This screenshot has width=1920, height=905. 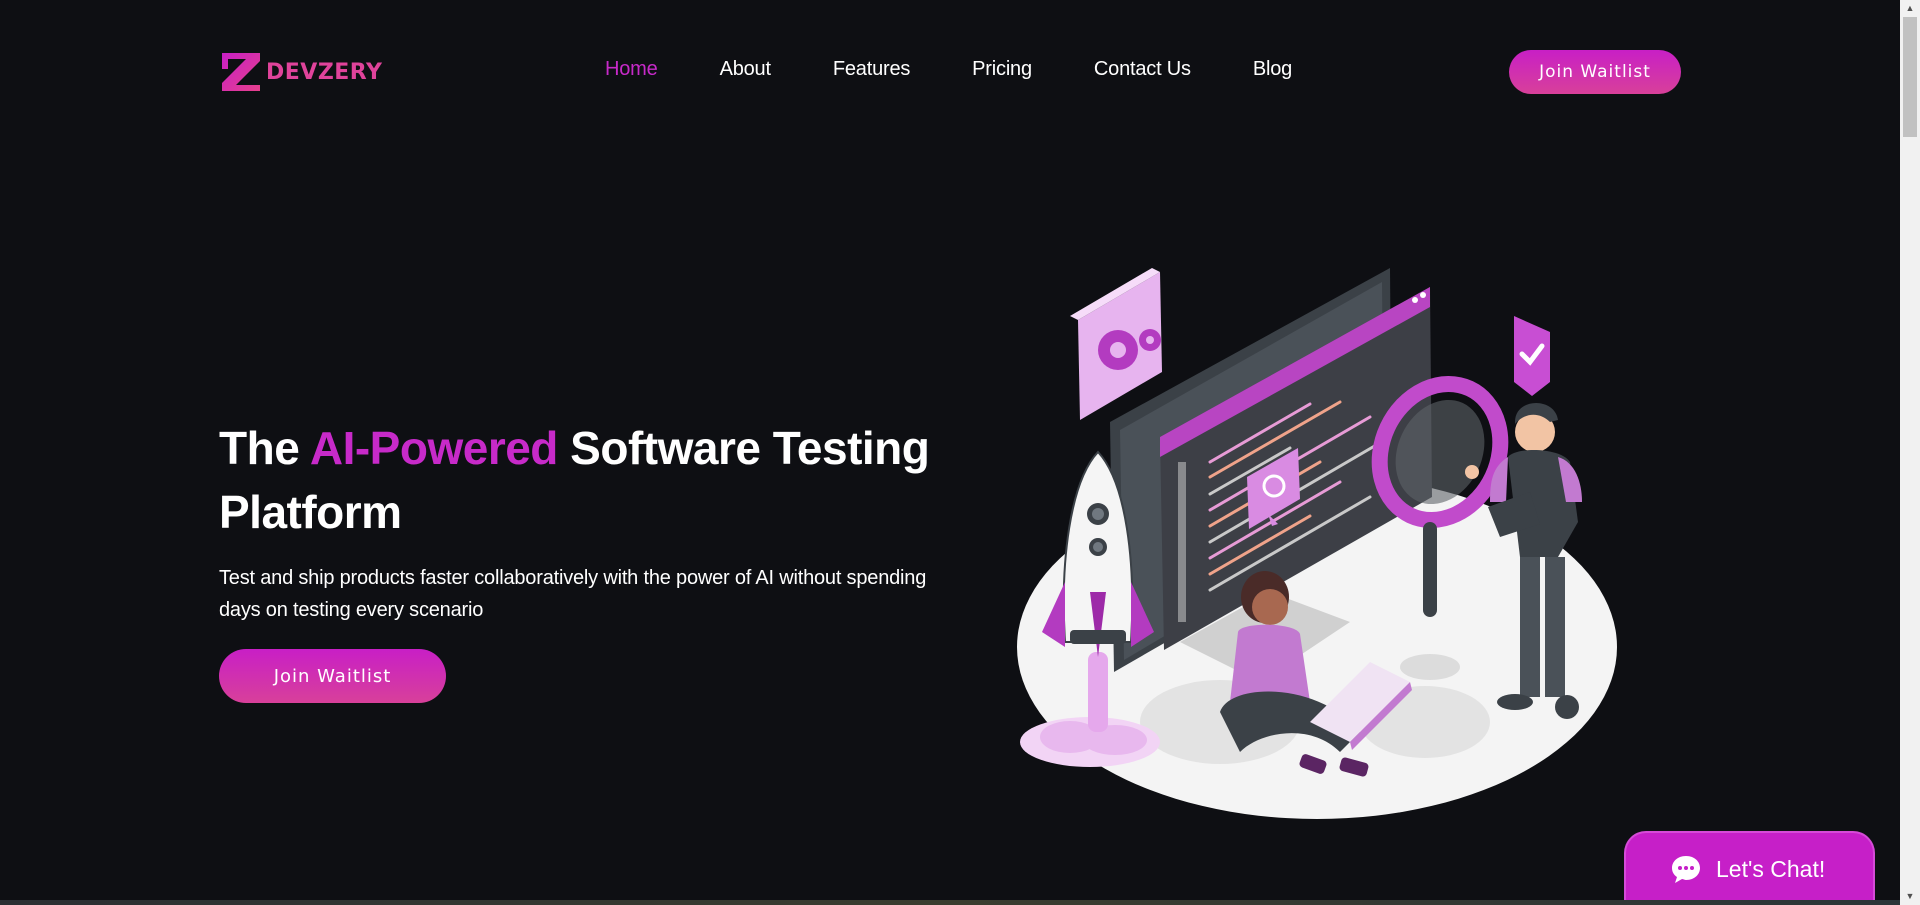 What do you see at coordinates (631, 69) in the screenshot?
I see `nav-home: Home` at bounding box center [631, 69].